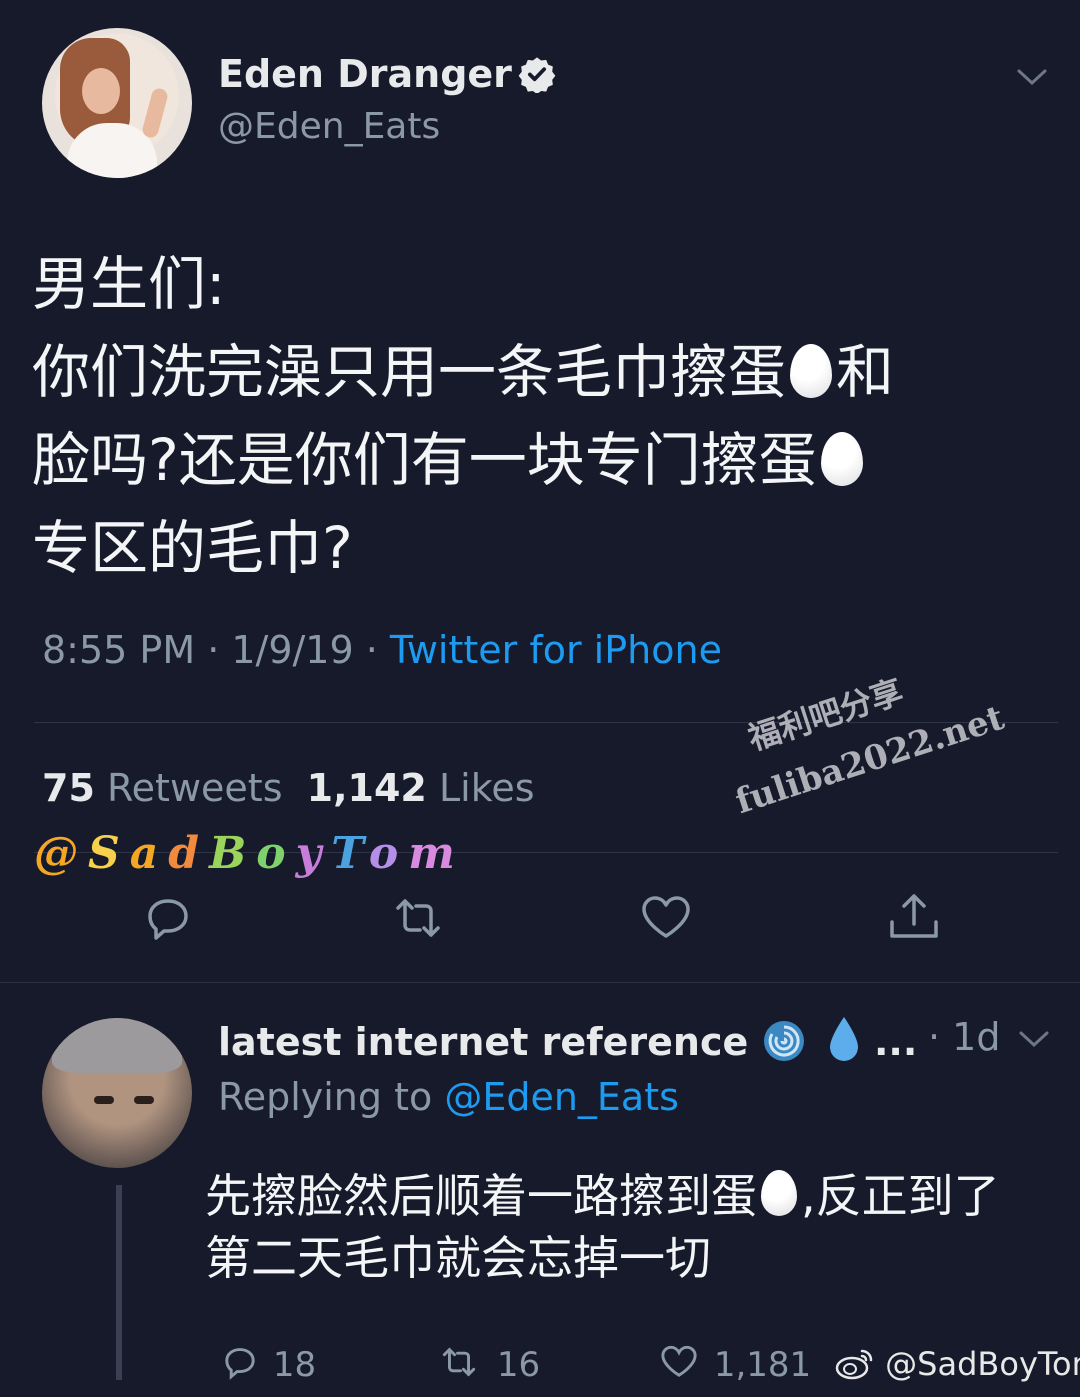 The width and height of the screenshot is (1080, 1397). What do you see at coordinates (117, 1093) in the screenshot?
I see `reply-author-avatar` at bounding box center [117, 1093].